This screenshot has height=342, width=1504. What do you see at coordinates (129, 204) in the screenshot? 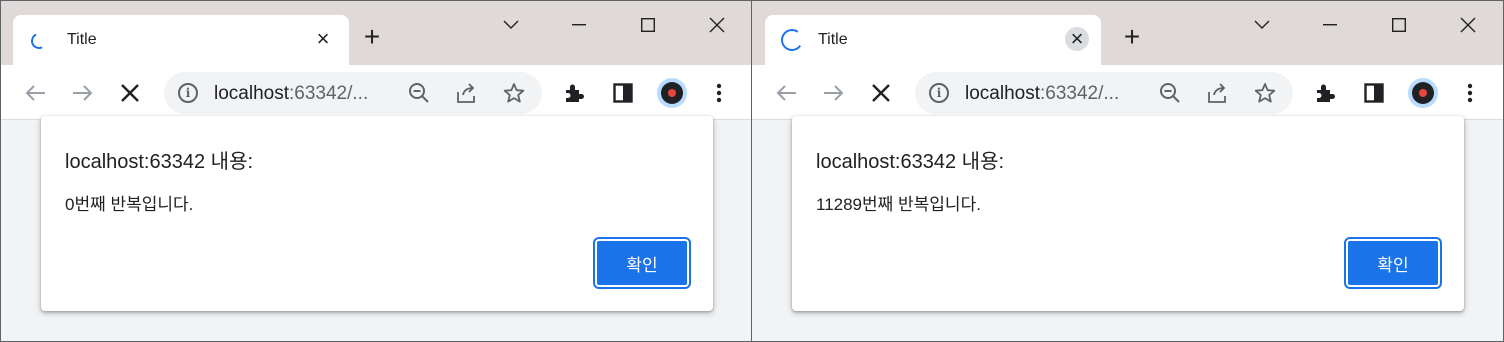
I see `dialog-message: 0번째 반복입니다.` at bounding box center [129, 204].